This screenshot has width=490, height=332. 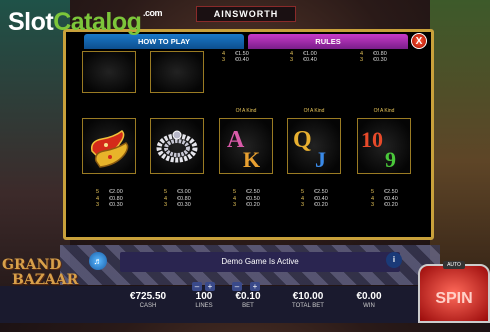 I want to click on symbol-pearls, so click(x=177, y=146).